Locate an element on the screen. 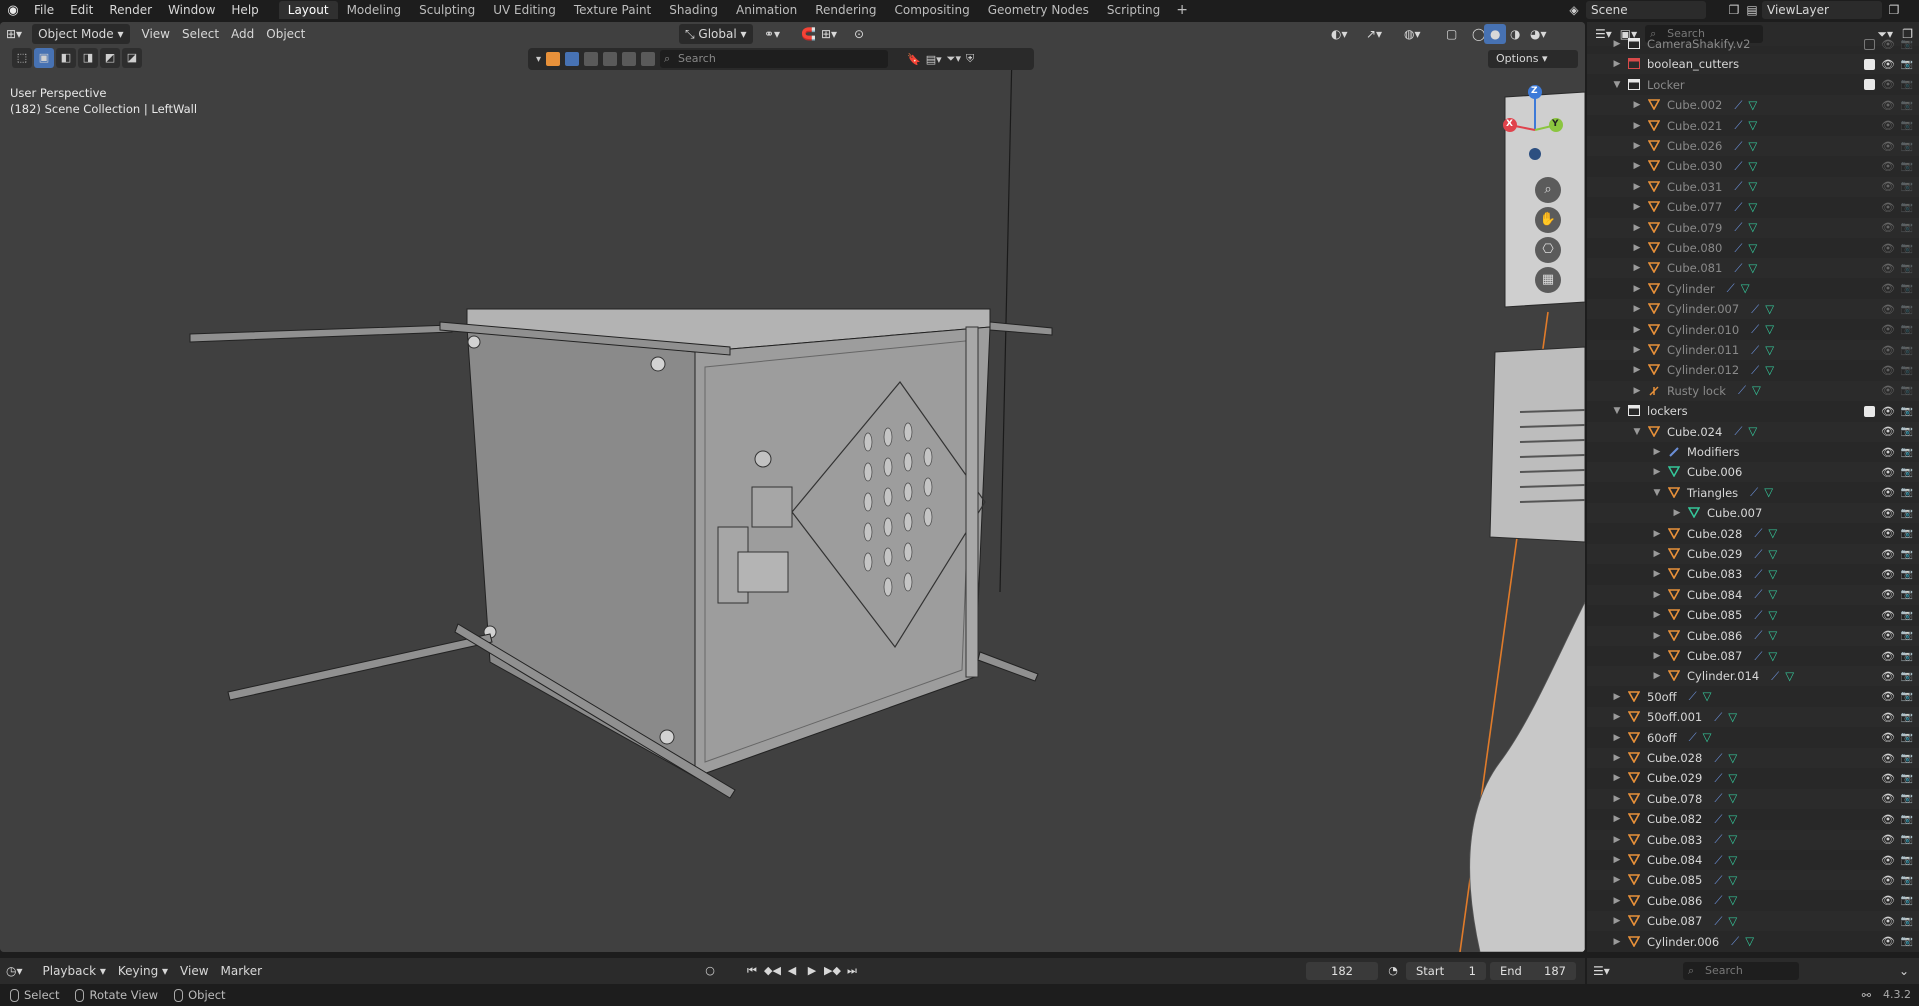  outliner-object-row: ▶ Cube.002 ⟋ ▽ 👁 📷 is located at coordinates (1753, 105).